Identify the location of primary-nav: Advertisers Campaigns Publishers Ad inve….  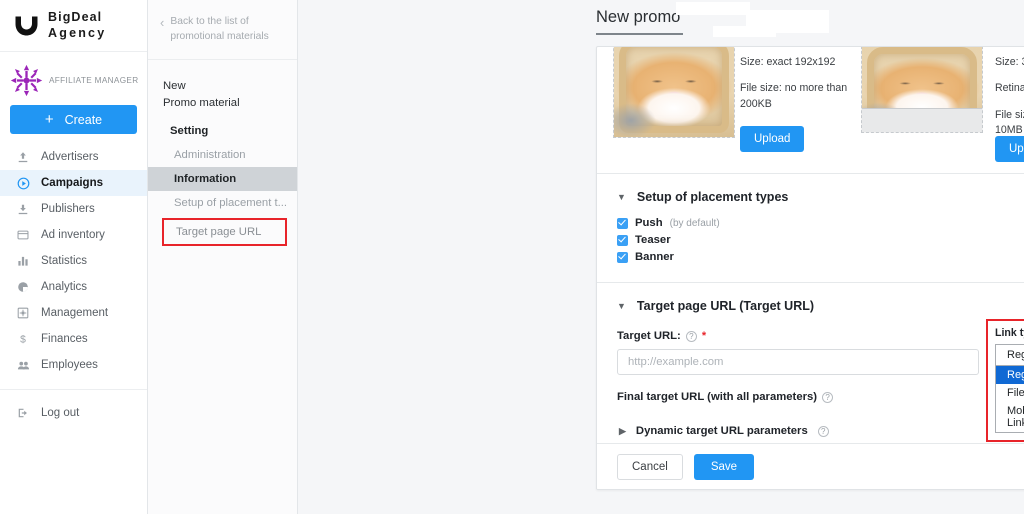
(73, 285).